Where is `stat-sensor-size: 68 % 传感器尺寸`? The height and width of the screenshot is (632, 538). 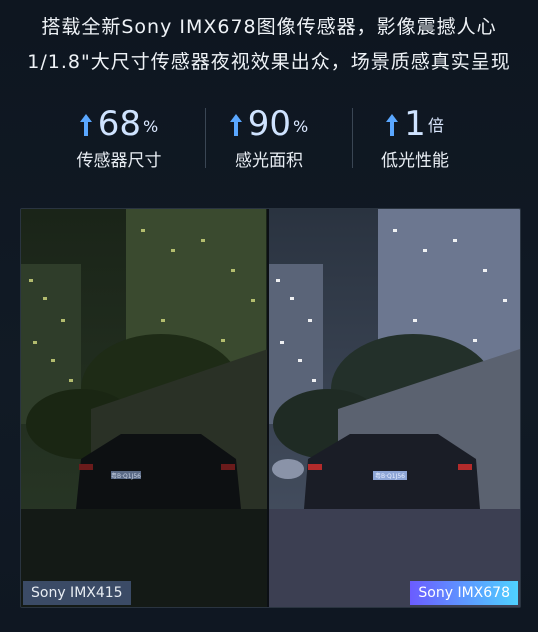 stat-sensor-size: 68 % 传感器尺寸 is located at coordinates (119, 134).